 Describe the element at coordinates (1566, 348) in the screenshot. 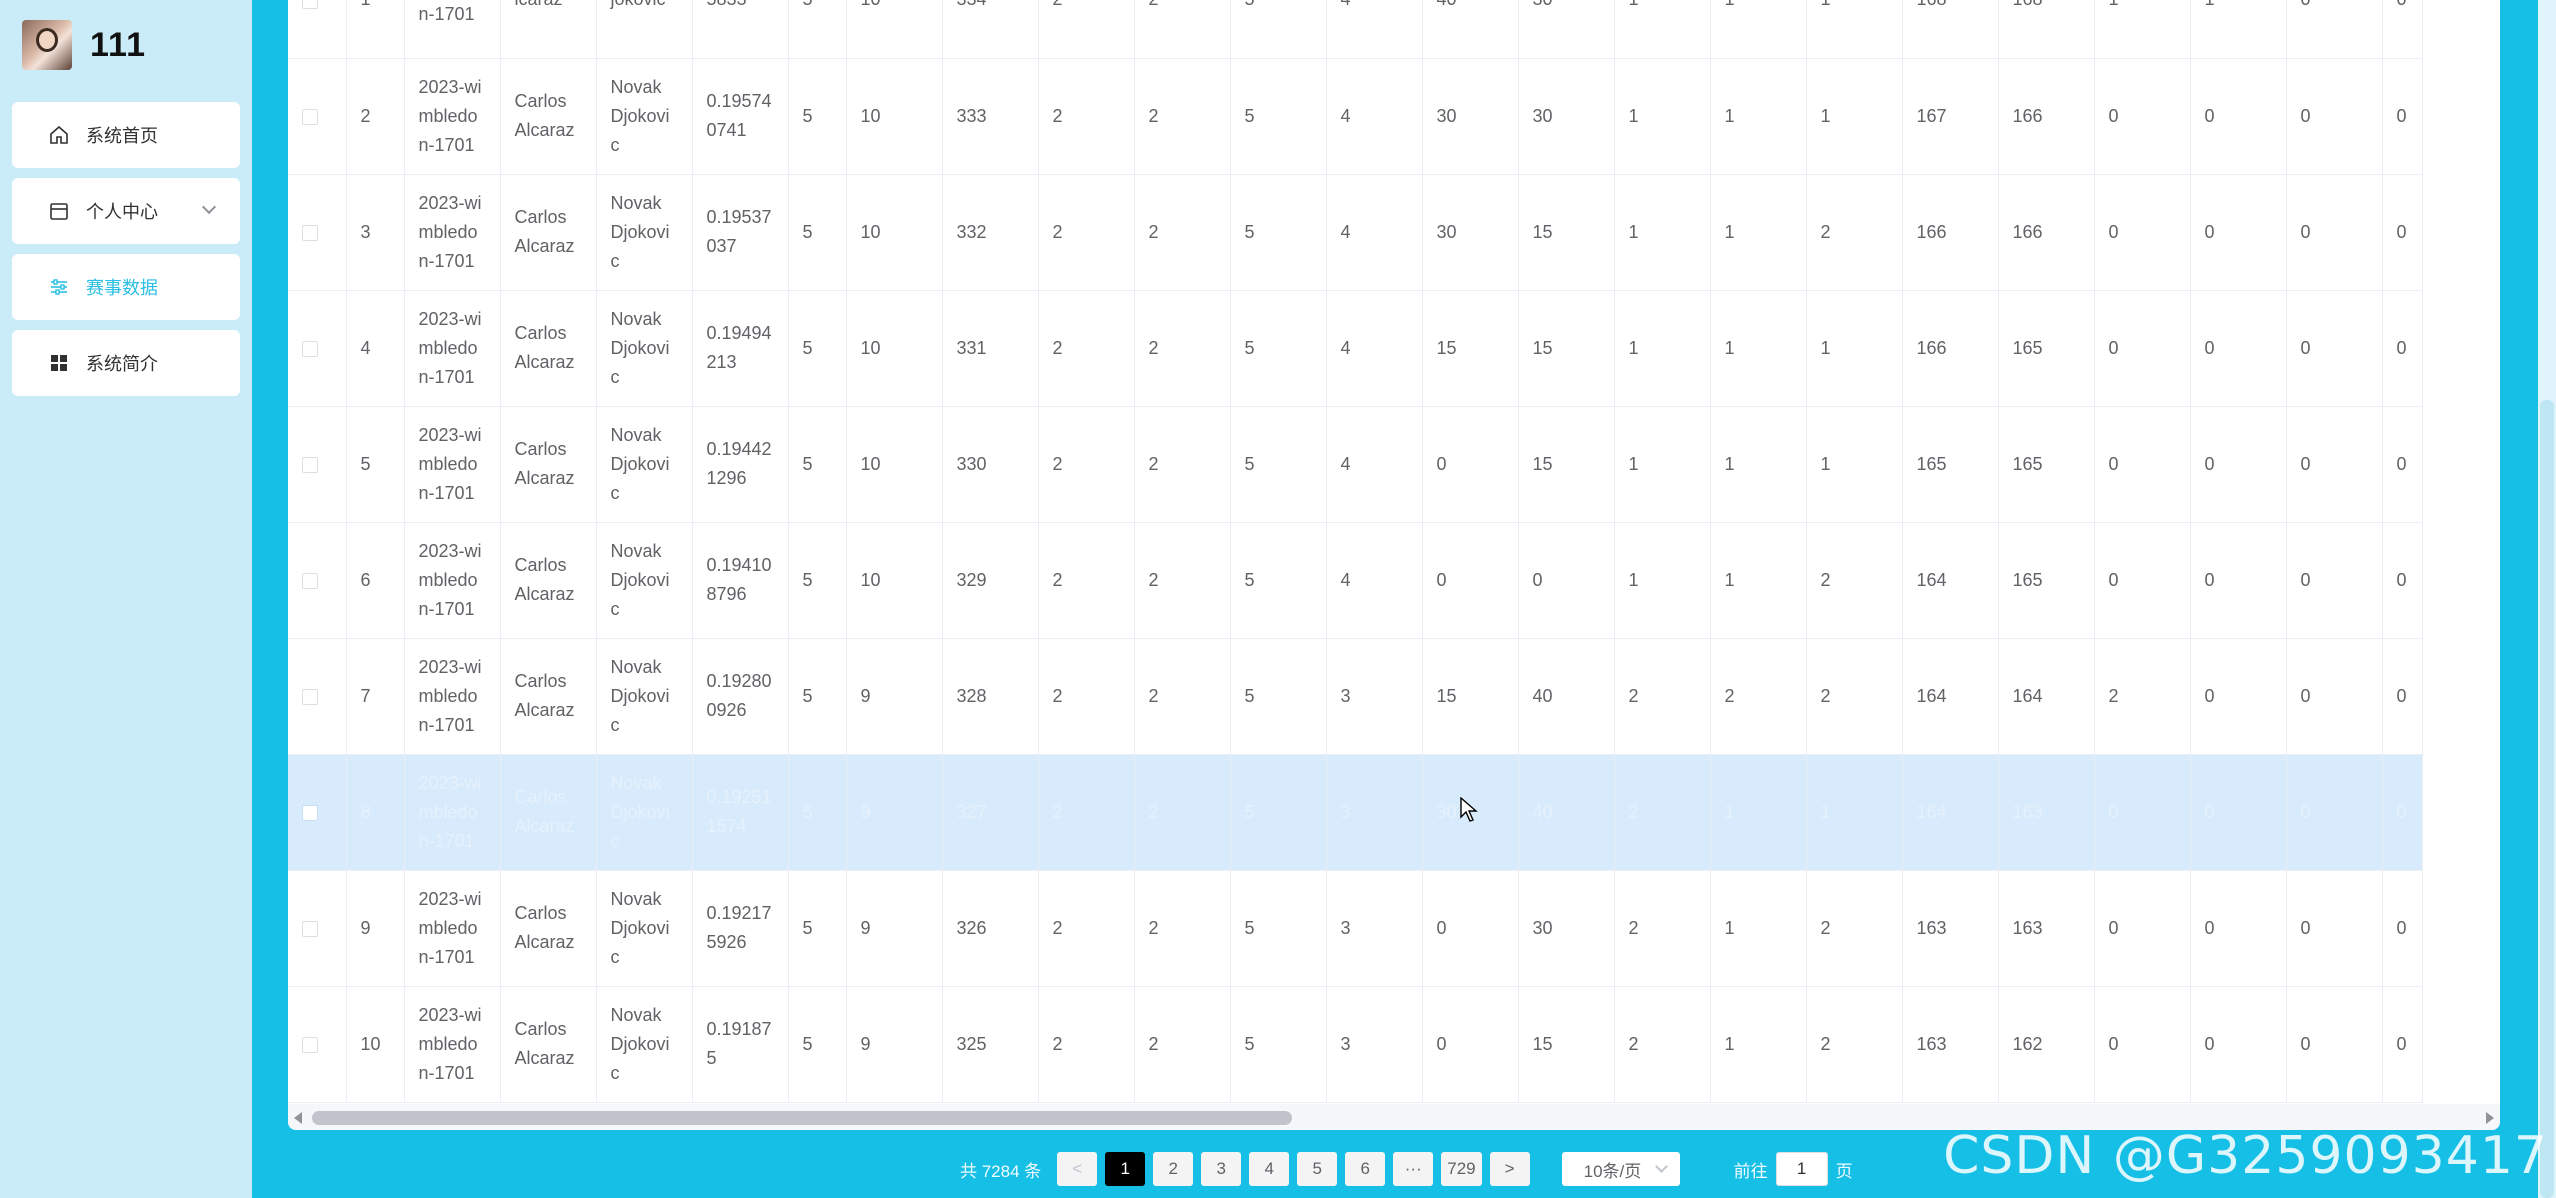

I see `table-cell: 15` at that location.